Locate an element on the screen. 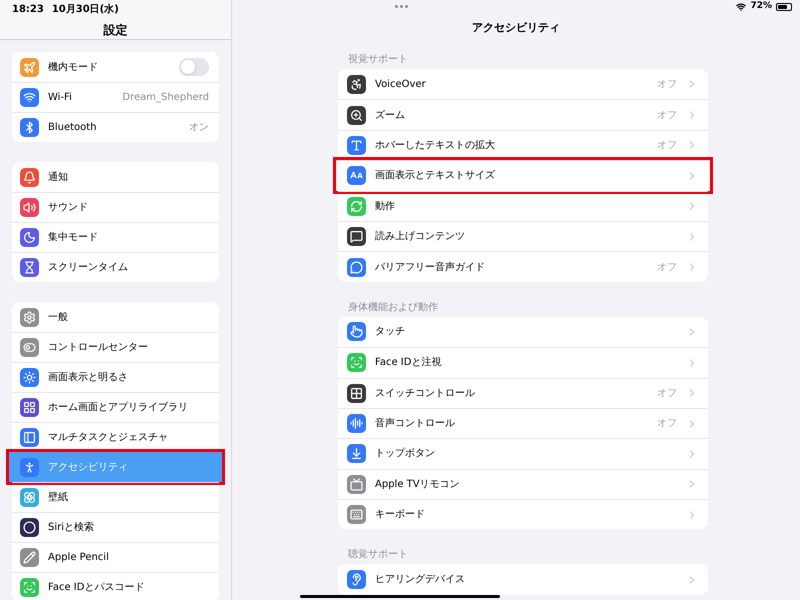 This screenshot has width=800, height=600. remote-icon is located at coordinates (356, 484).